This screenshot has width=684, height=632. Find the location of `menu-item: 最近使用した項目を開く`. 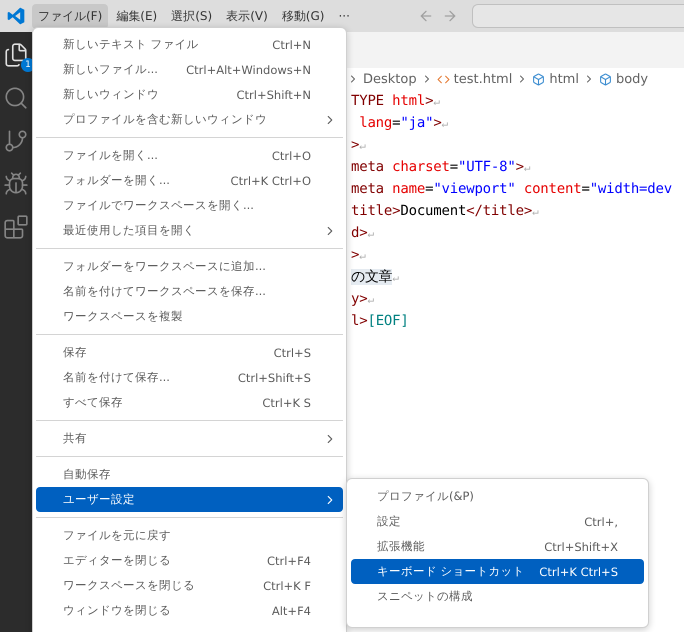

menu-item: 最近使用した項目を開く is located at coordinates (189, 230).